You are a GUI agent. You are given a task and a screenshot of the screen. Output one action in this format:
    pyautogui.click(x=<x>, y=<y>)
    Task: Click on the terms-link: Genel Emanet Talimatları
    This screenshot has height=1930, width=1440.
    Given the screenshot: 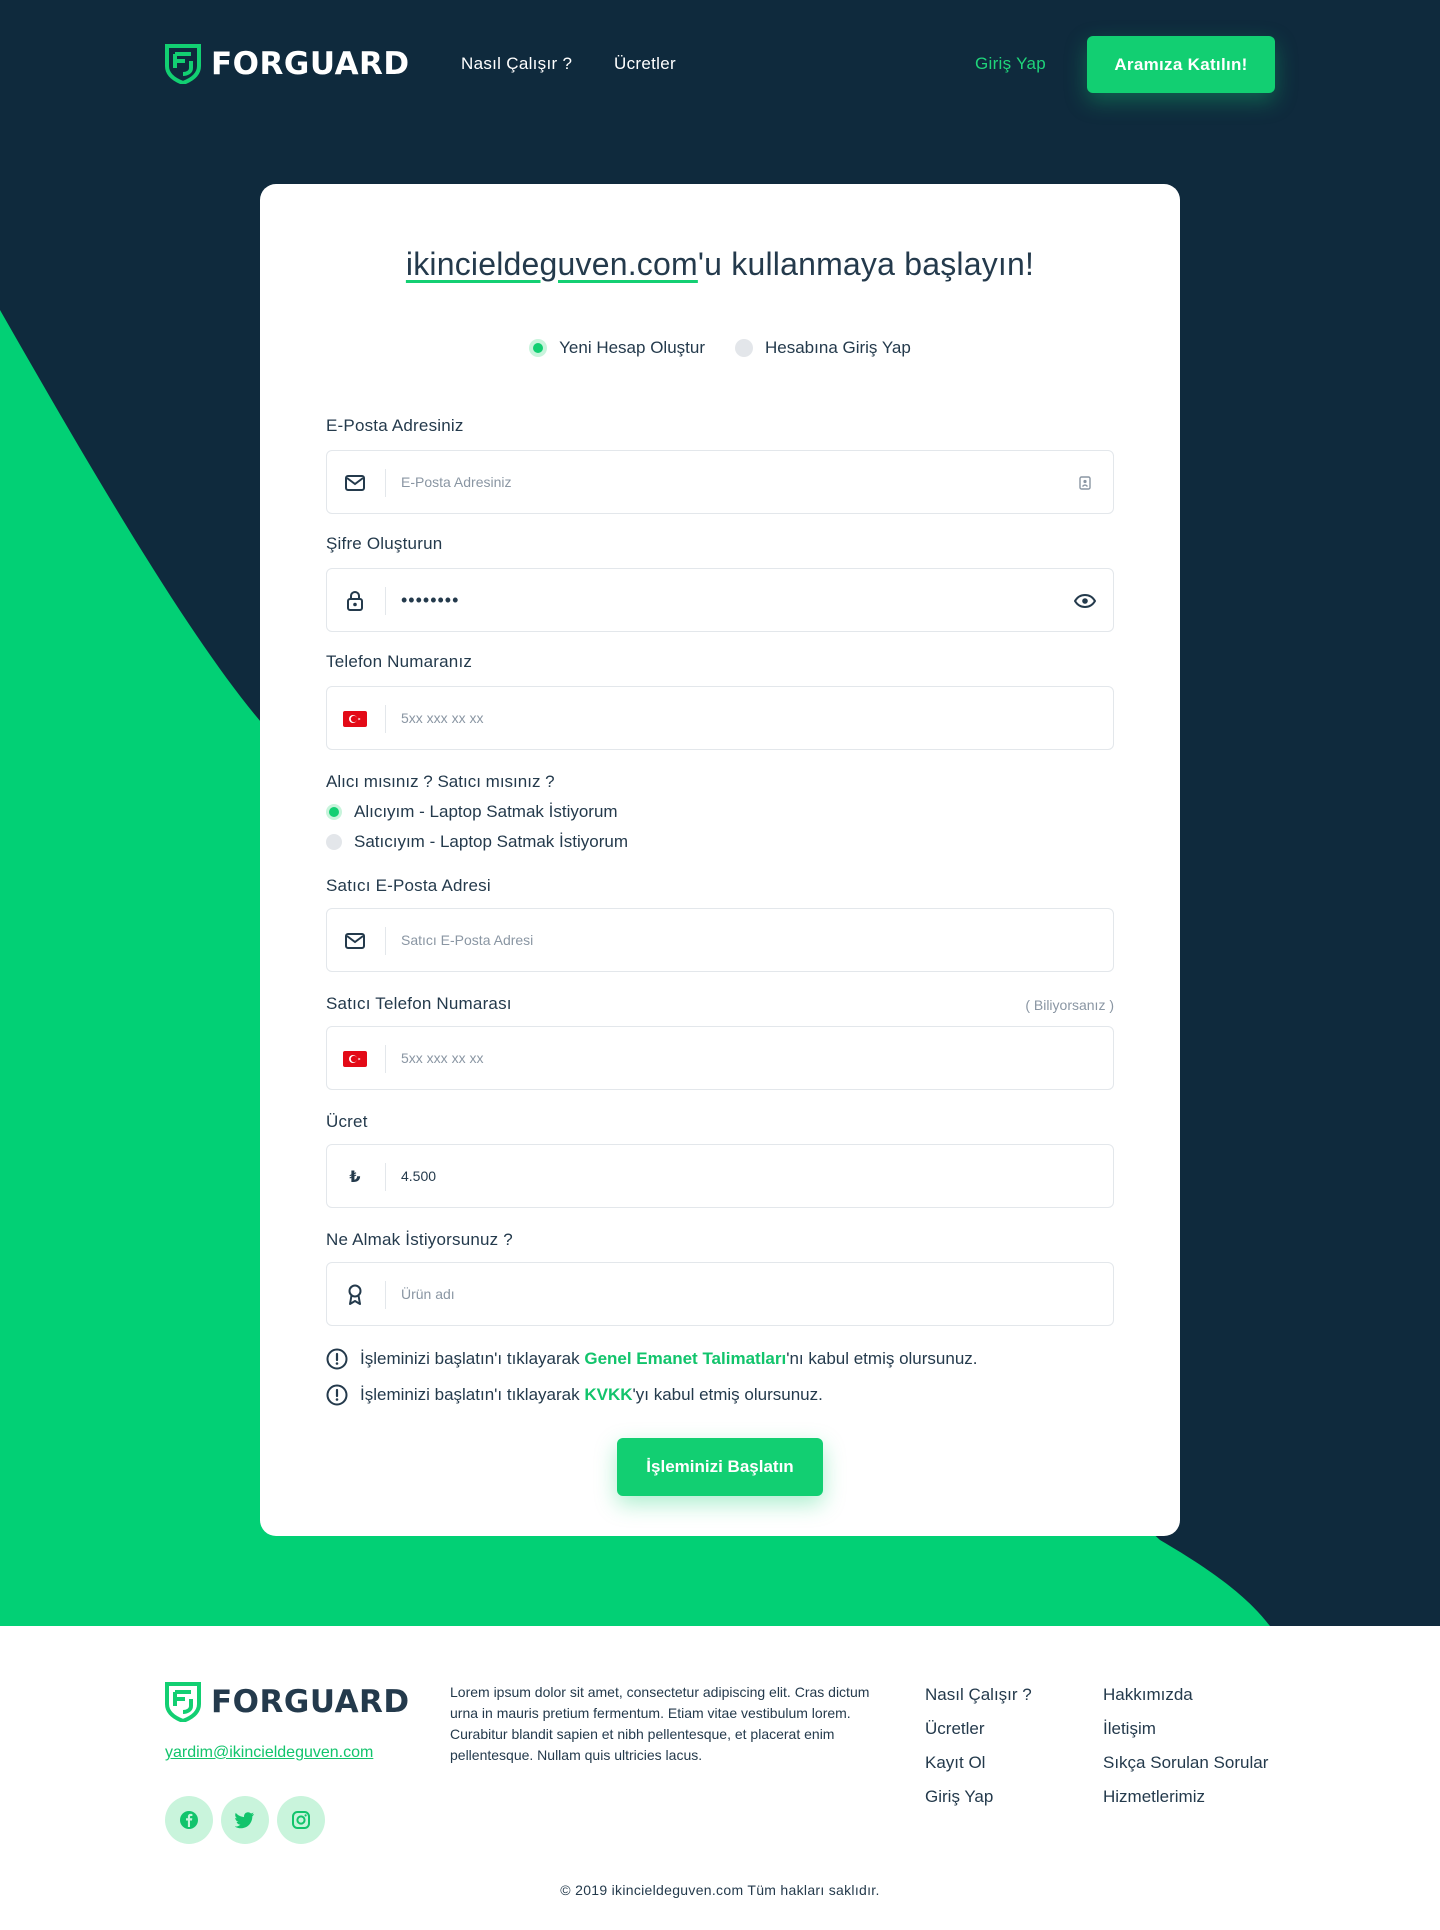 What is the action you would take?
    pyautogui.click(x=685, y=1358)
    